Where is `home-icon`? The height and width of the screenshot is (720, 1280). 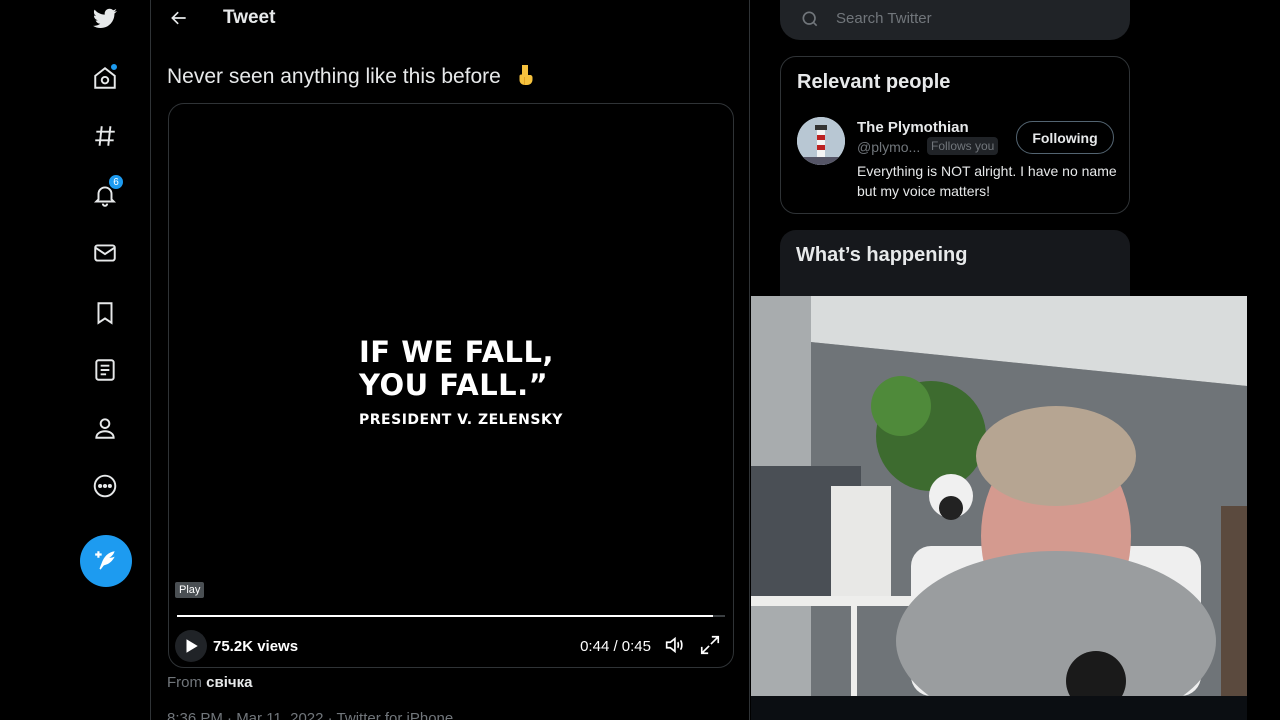 home-icon is located at coordinates (105, 78).